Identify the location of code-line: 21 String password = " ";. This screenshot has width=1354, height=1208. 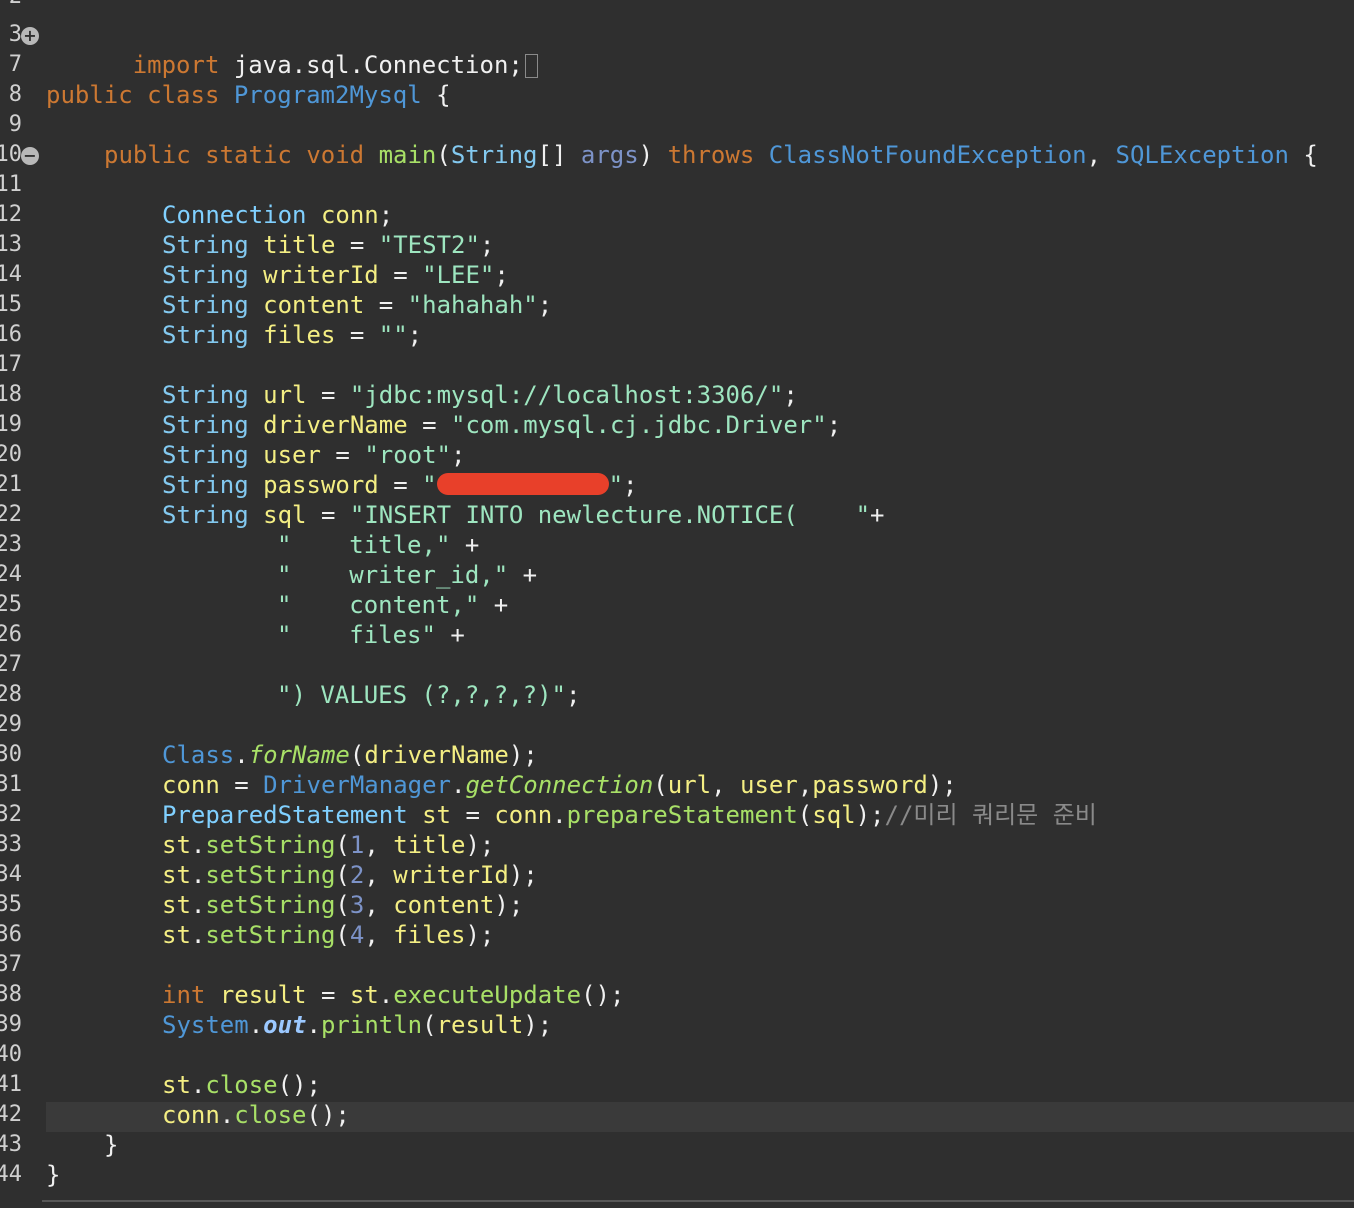
(677, 485).